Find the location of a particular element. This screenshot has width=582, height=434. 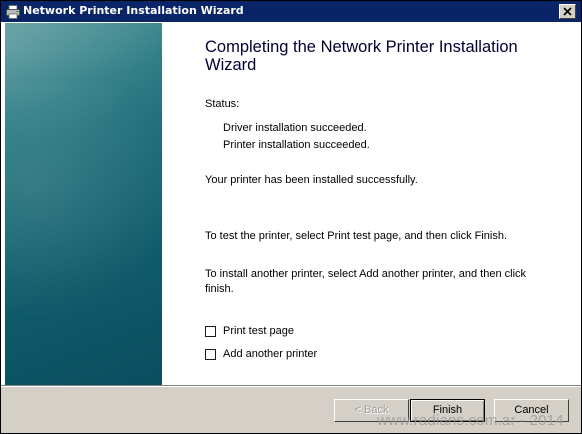

printer-icon is located at coordinates (13, 11).